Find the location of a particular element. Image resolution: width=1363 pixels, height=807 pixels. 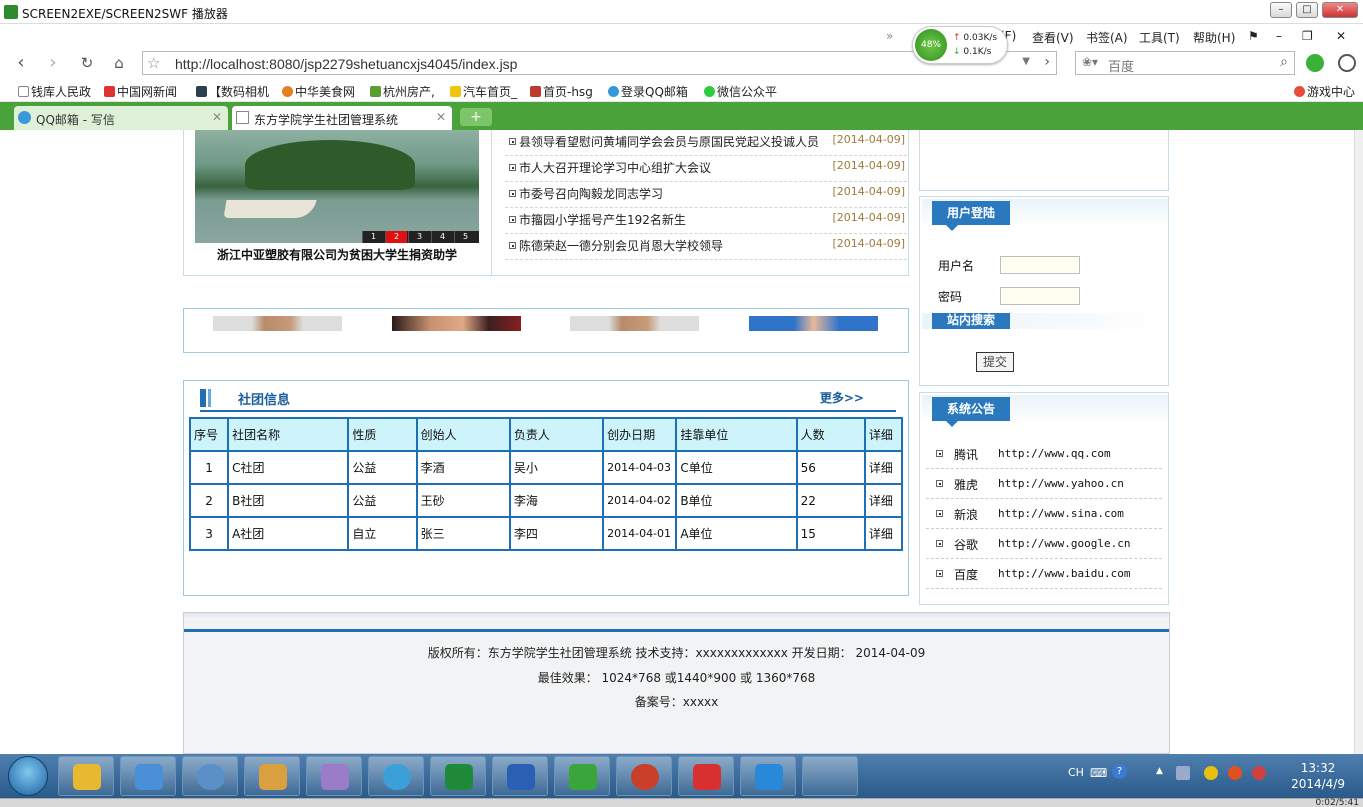

more-link: 更多>> is located at coordinates (842, 397).